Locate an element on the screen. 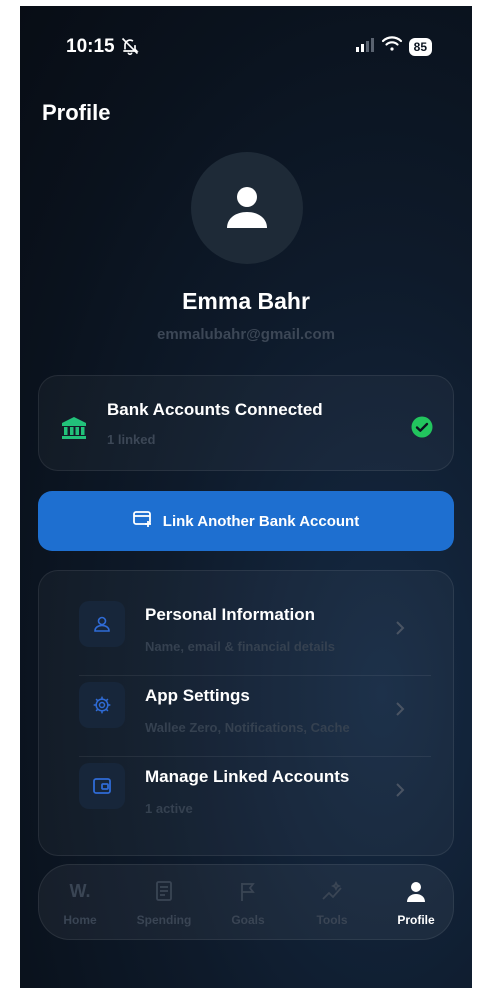 Image resolution: width=482 pixels, height=988 pixels. user-icon is located at coordinates (102, 624).